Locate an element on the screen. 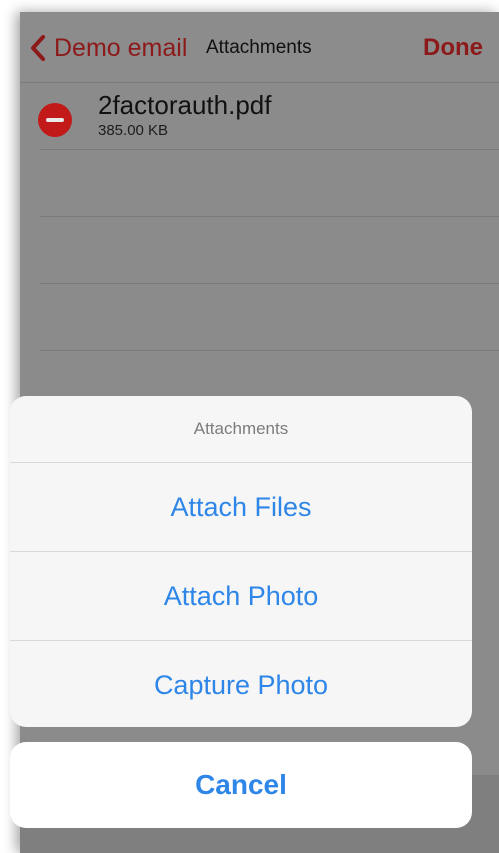 The image size is (499, 853). attach-photo-button: Attach Photo is located at coordinates (241, 596).